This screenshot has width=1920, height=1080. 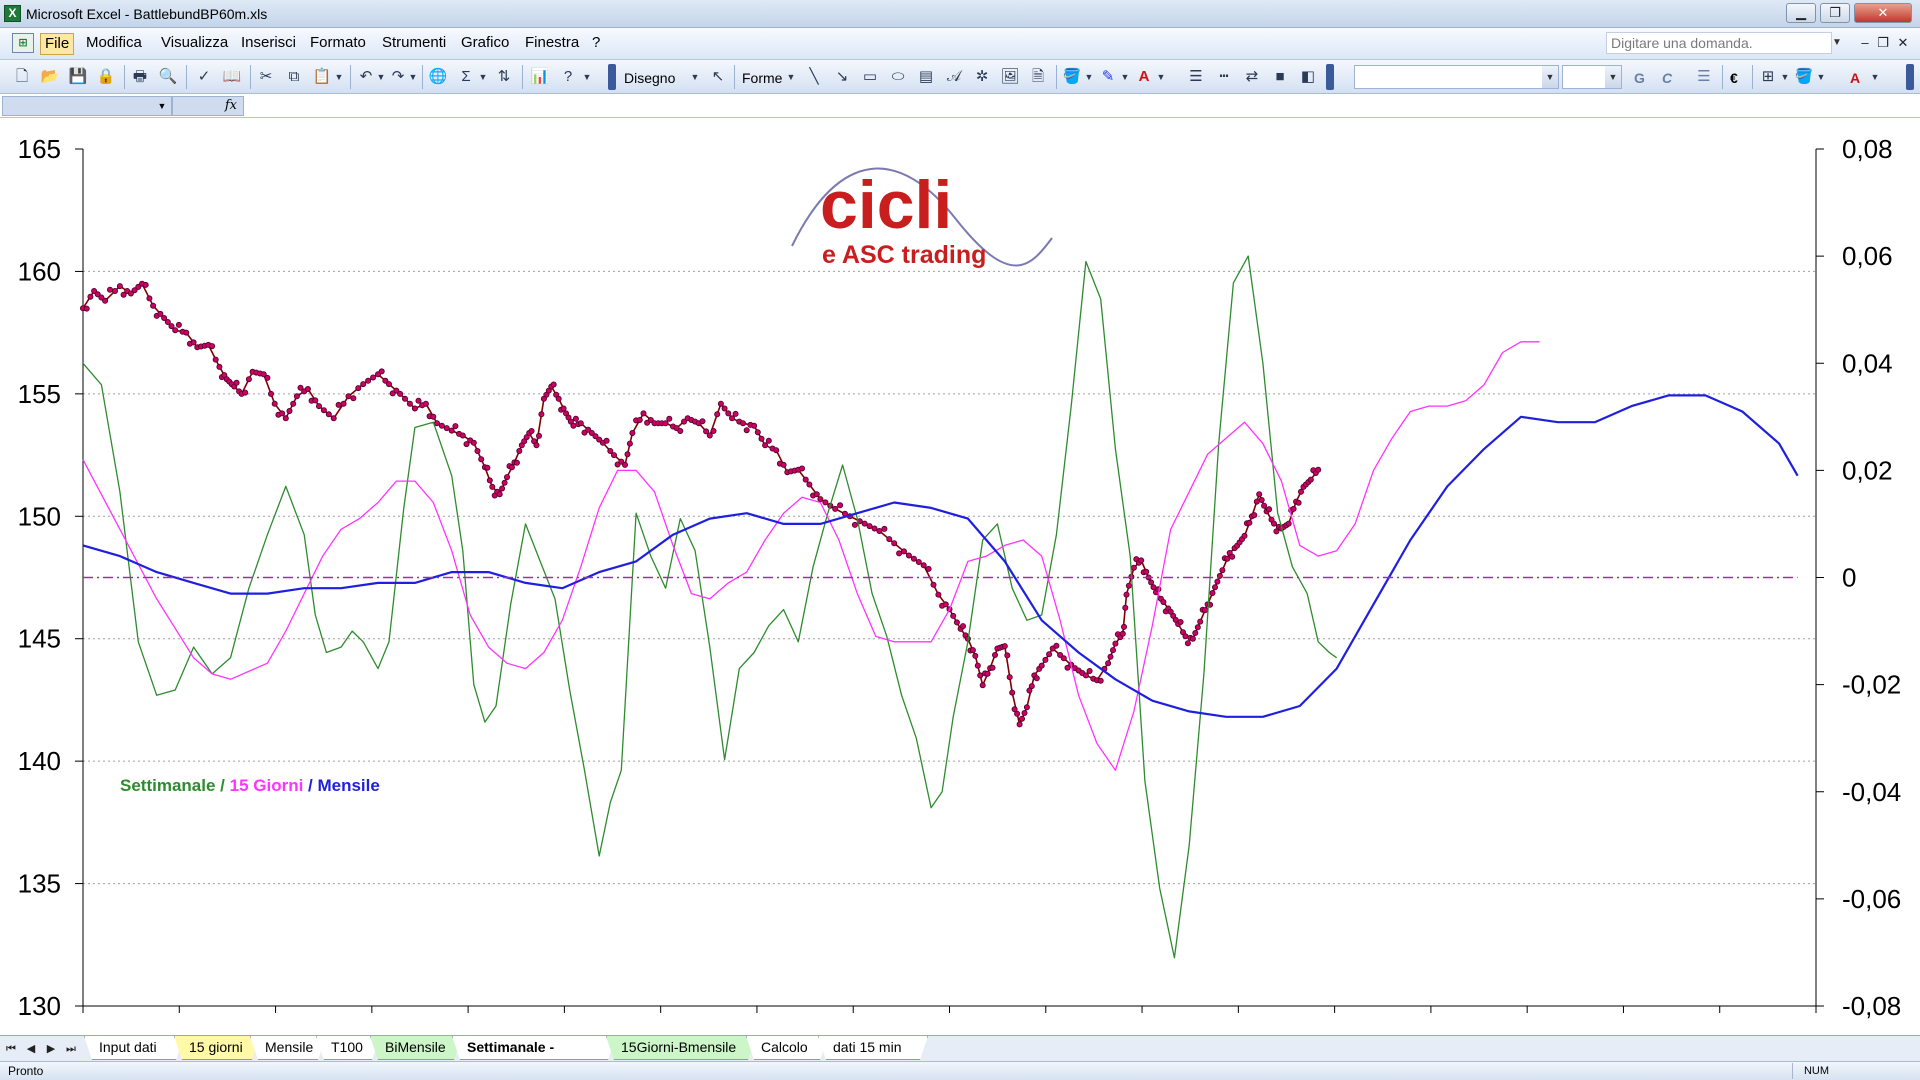 I want to click on font-size-dropdown-icon: ▼, so click(x=1613, y=77).